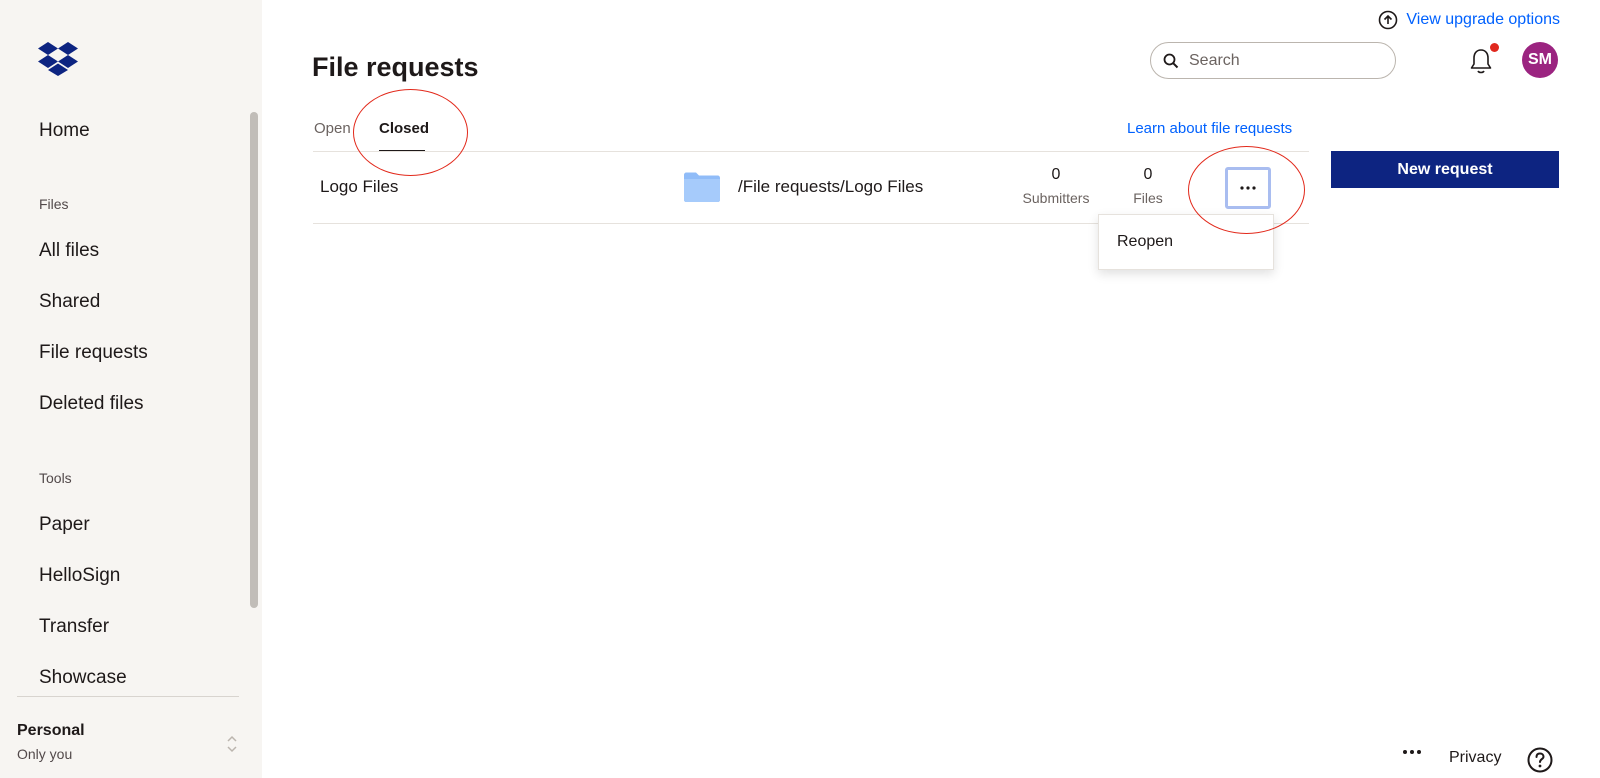 The width and height of the screenshot is (1600, 778). What do you see at coordinates (93, 353) in the screenshot?
I see `sidebar-item-file-requests: File requests` at bounding box center [93, 353].